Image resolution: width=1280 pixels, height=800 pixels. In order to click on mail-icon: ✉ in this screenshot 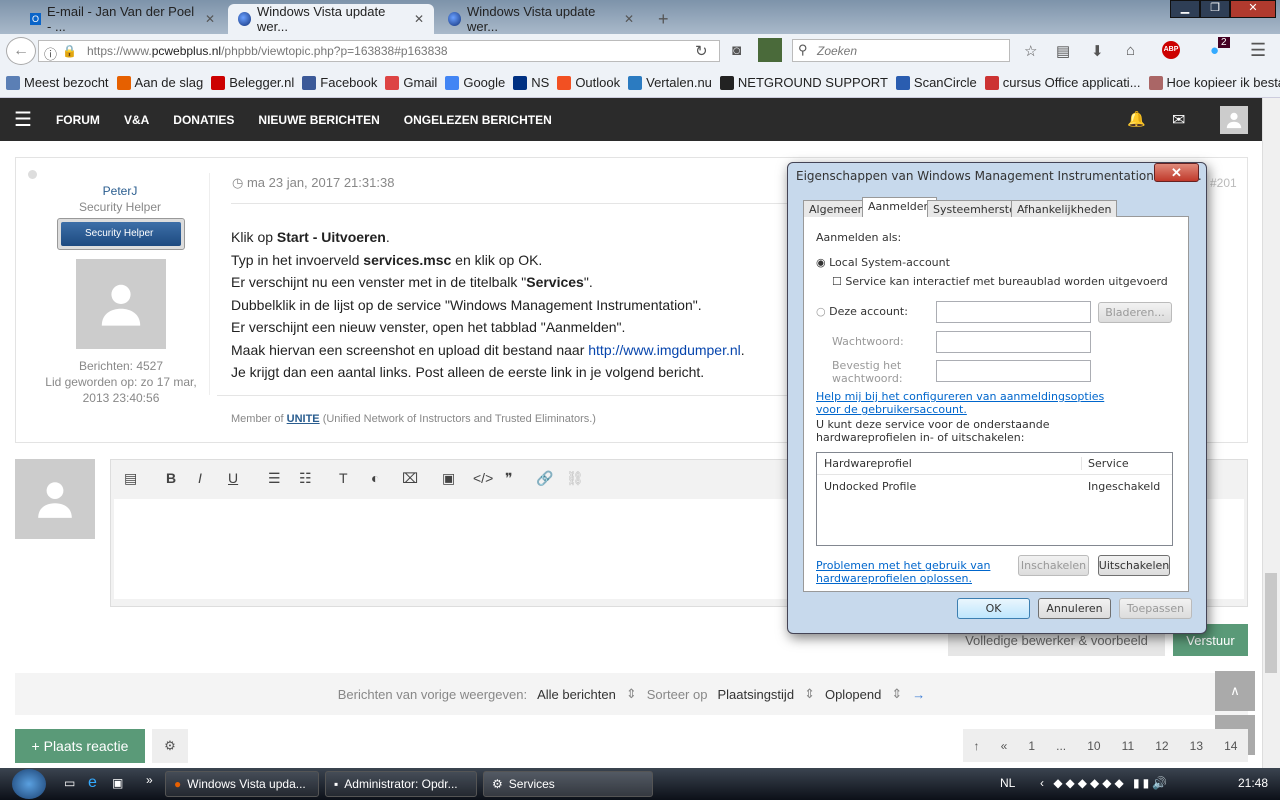, I will do `click(1178, 120)`.